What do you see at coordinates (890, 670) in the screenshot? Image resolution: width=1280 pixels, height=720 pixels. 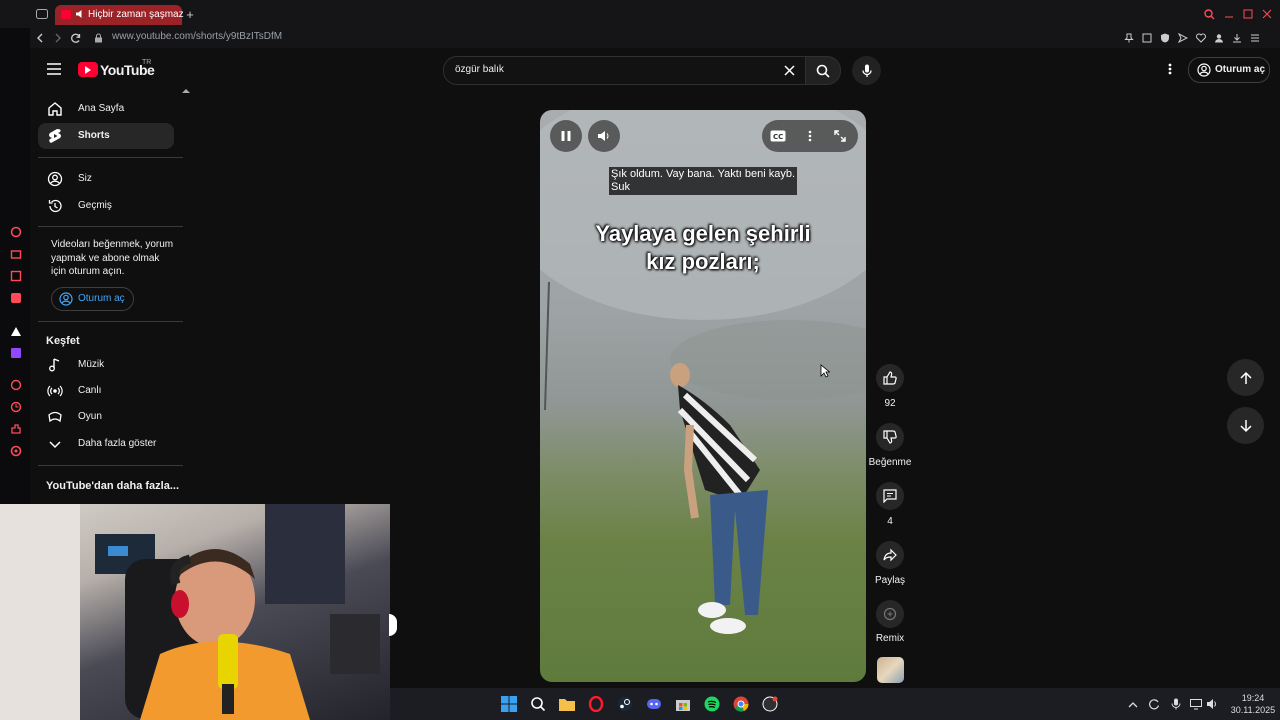 I see `channel-avatar` at bounding box center [890, 670].